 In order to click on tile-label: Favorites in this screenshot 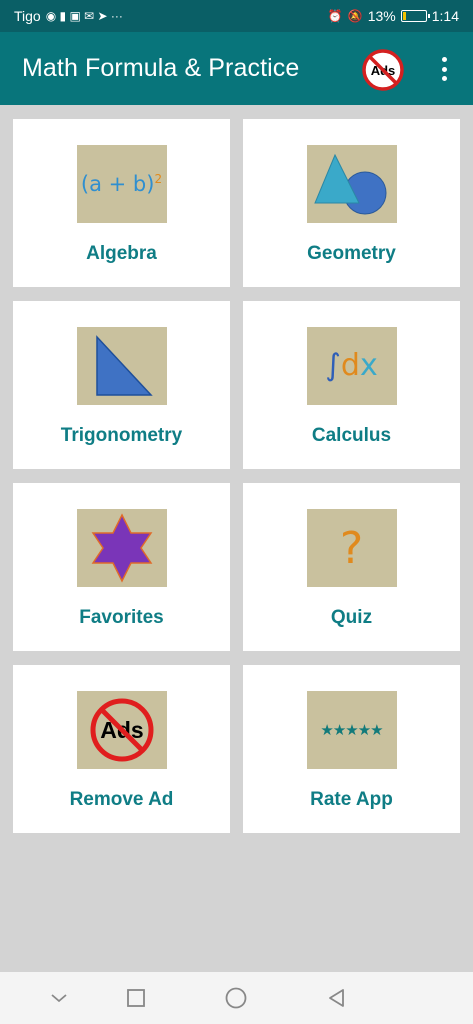, I will do `click(121, 617)`.